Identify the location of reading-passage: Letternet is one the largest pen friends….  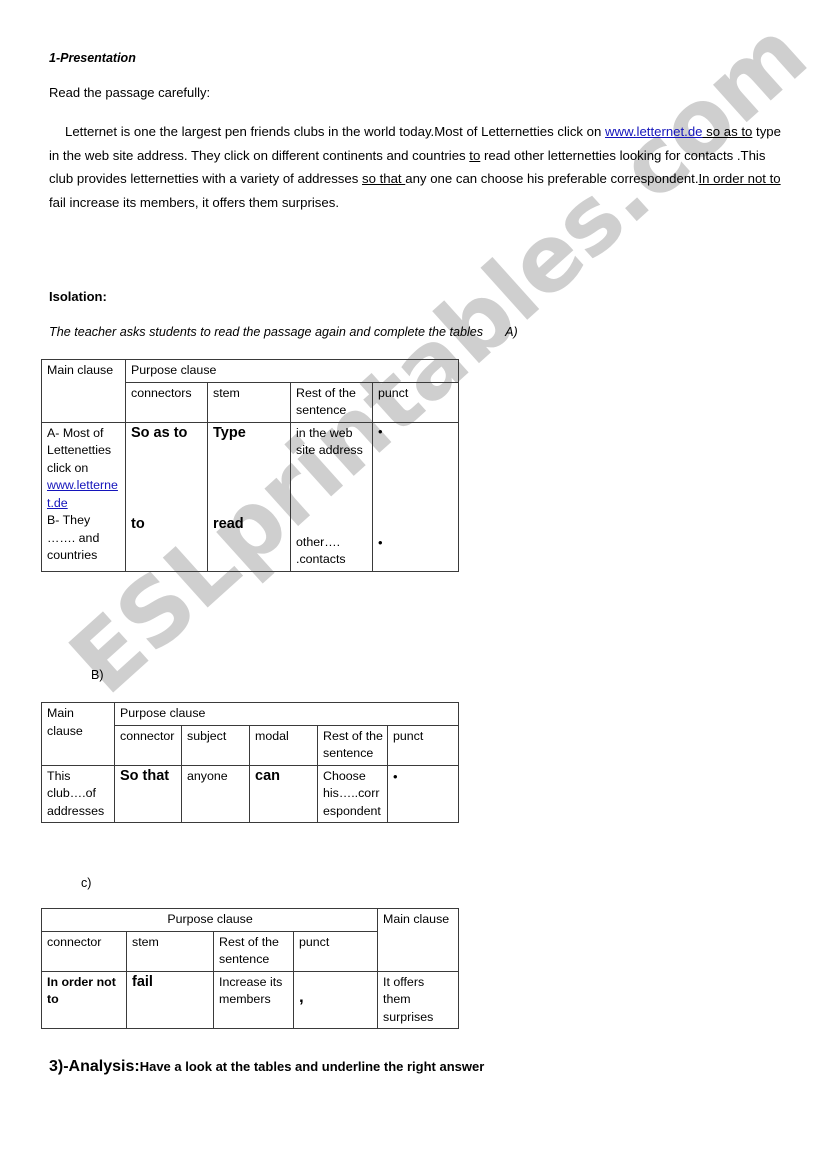
(415, 167).